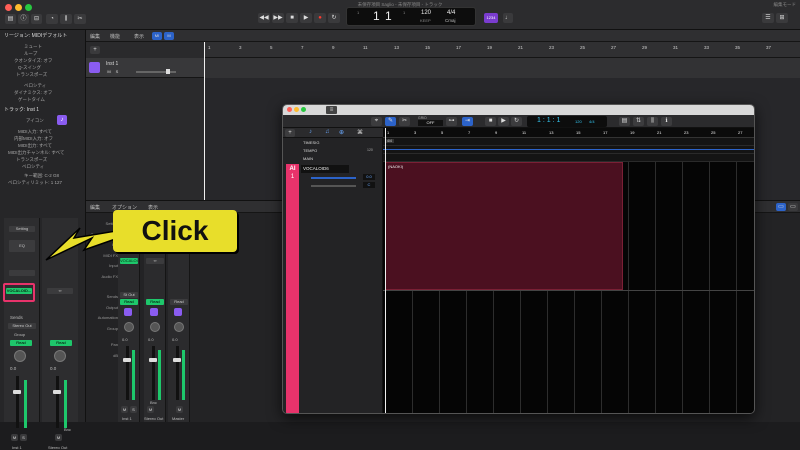  Describe the element at coordinates (43, 47) in the screenshot. I see `region-row: ミュート` at that location.